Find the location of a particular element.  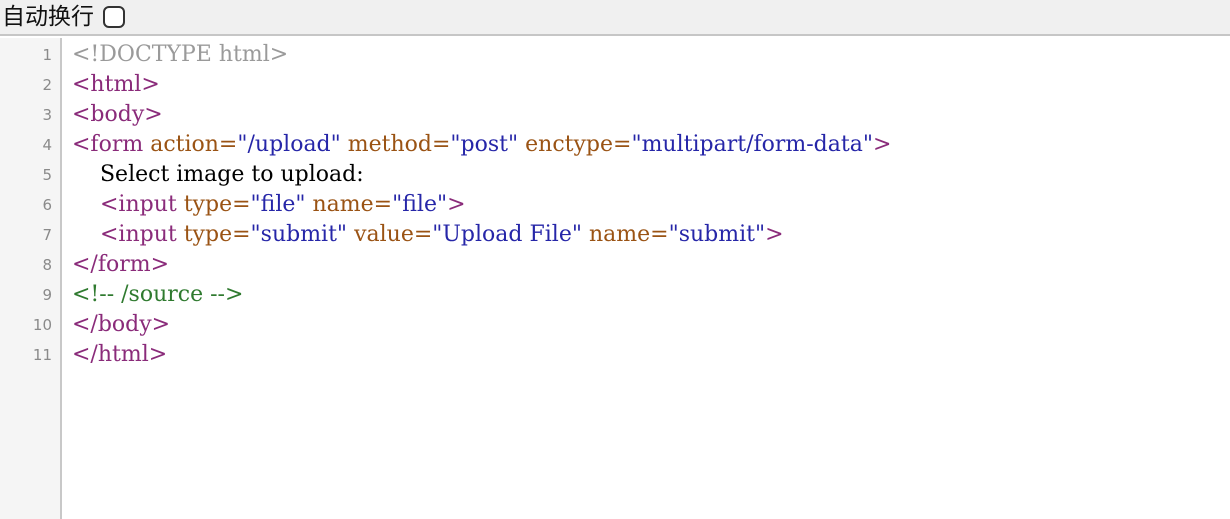

code-token-tag: </html> is located at coordinates (120, 354).